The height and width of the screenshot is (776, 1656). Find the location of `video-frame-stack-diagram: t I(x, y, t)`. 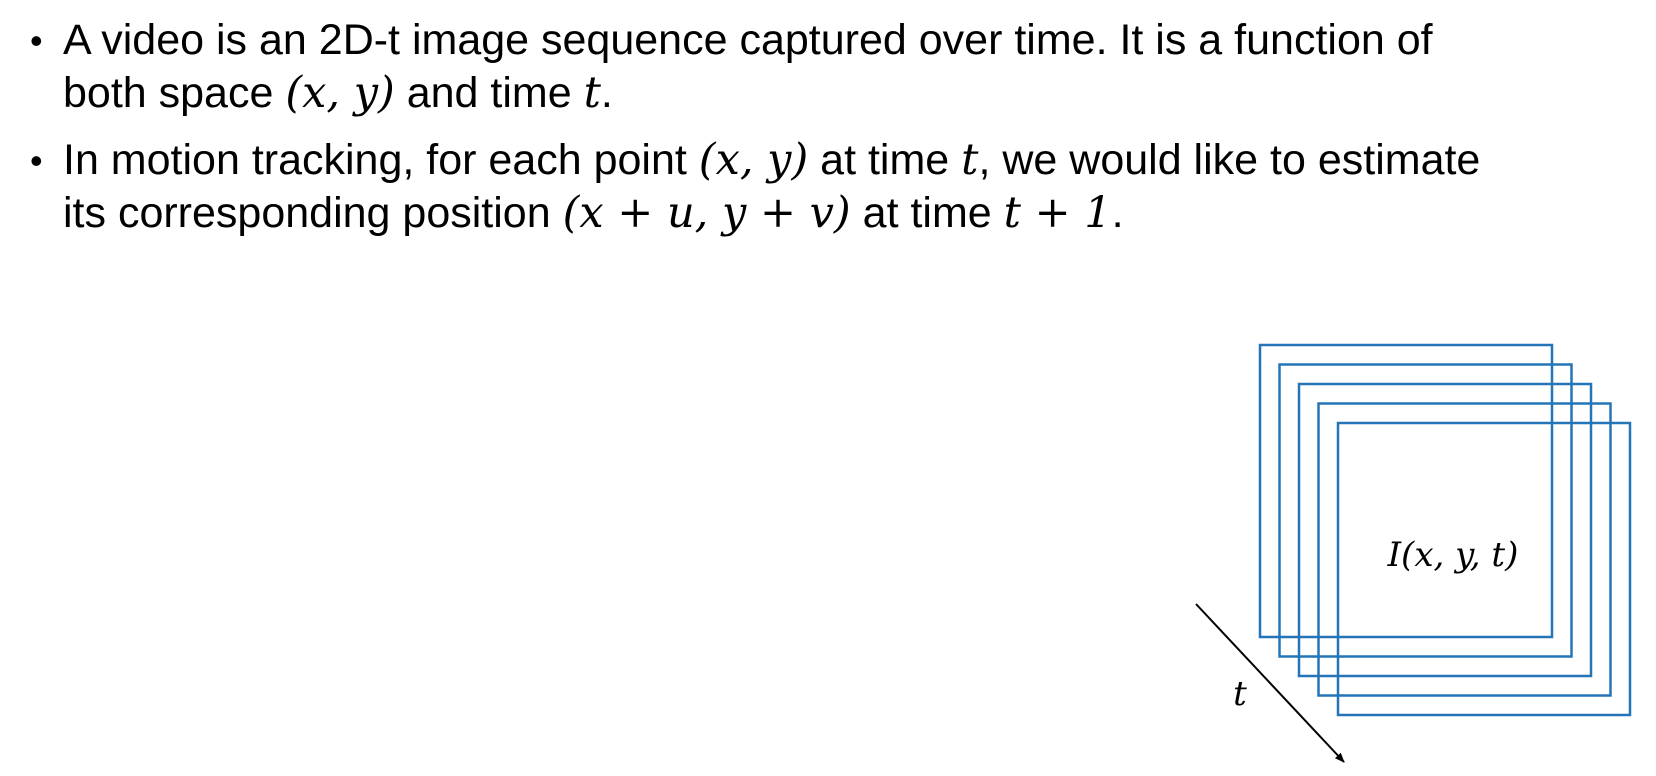

video-frame-stack-diagram: t I(x, y, t) is located at coordinates (1413, 553).